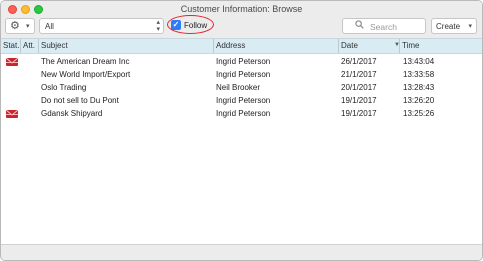 This screenshot has height=261, width=483. What do you see at coordinates (419, 61) in the screenshot?
I see `time-cell: 13:43:04` at bounding box center [419, 61].